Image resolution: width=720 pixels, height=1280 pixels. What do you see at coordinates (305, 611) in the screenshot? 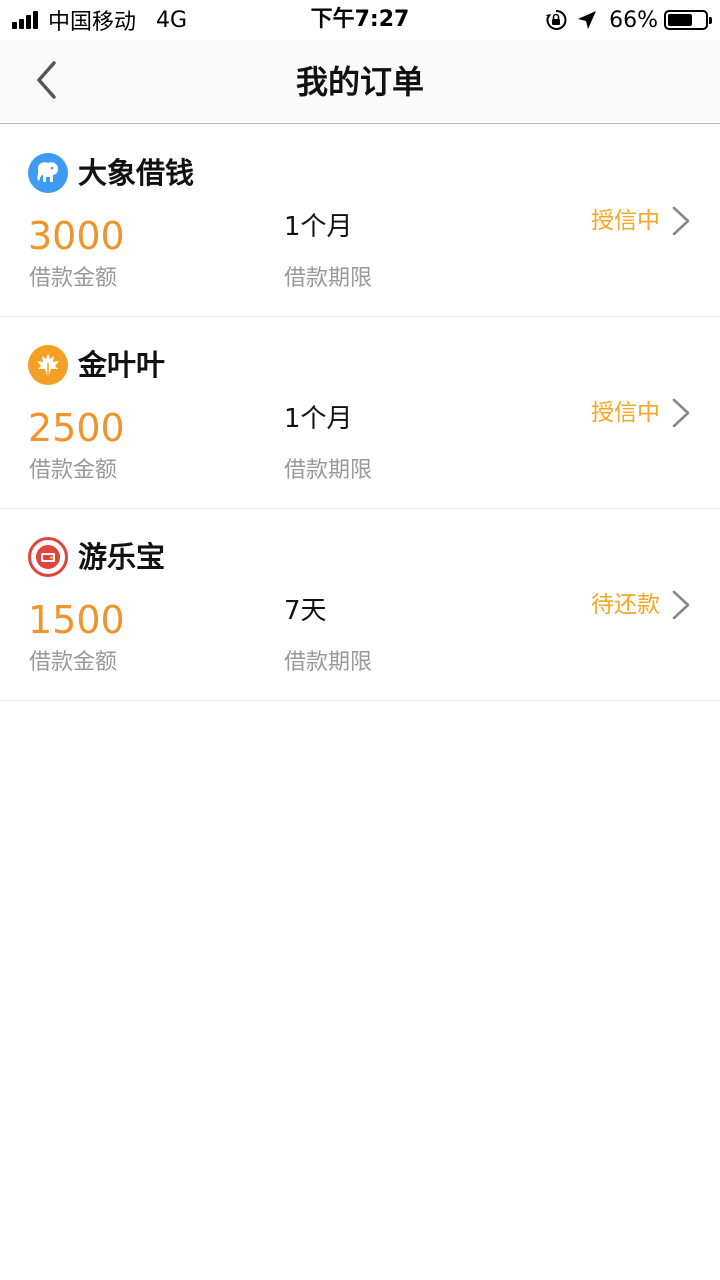
I see `loan-term: 7天` at bounding box center [305, 611].